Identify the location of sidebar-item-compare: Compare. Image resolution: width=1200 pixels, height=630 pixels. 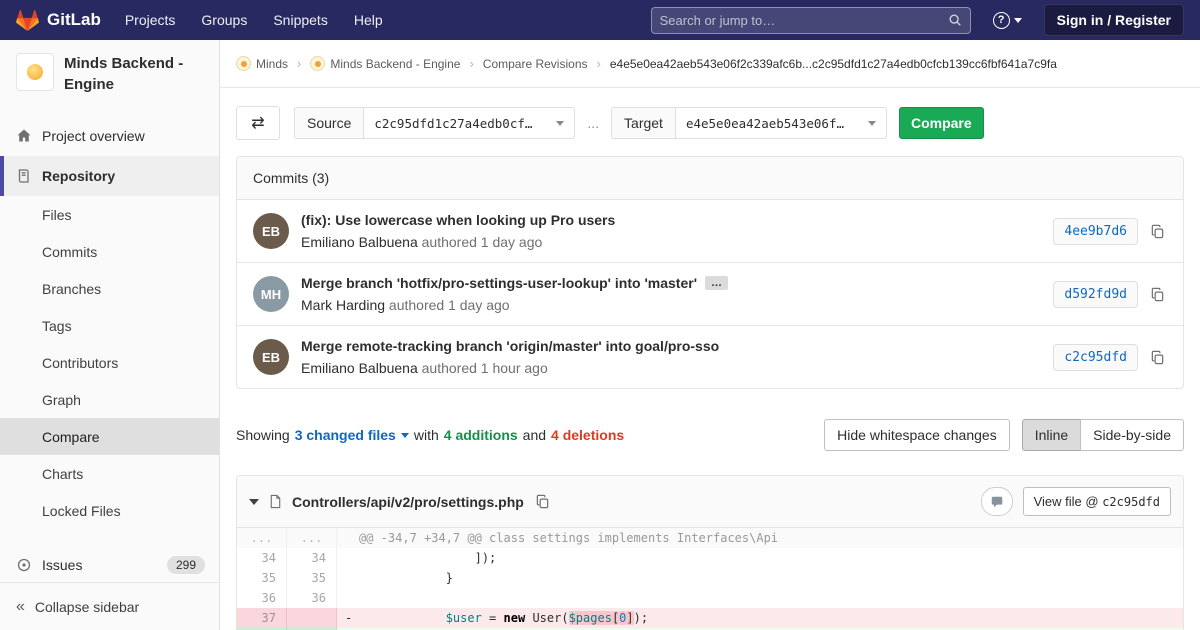
(109, 436).